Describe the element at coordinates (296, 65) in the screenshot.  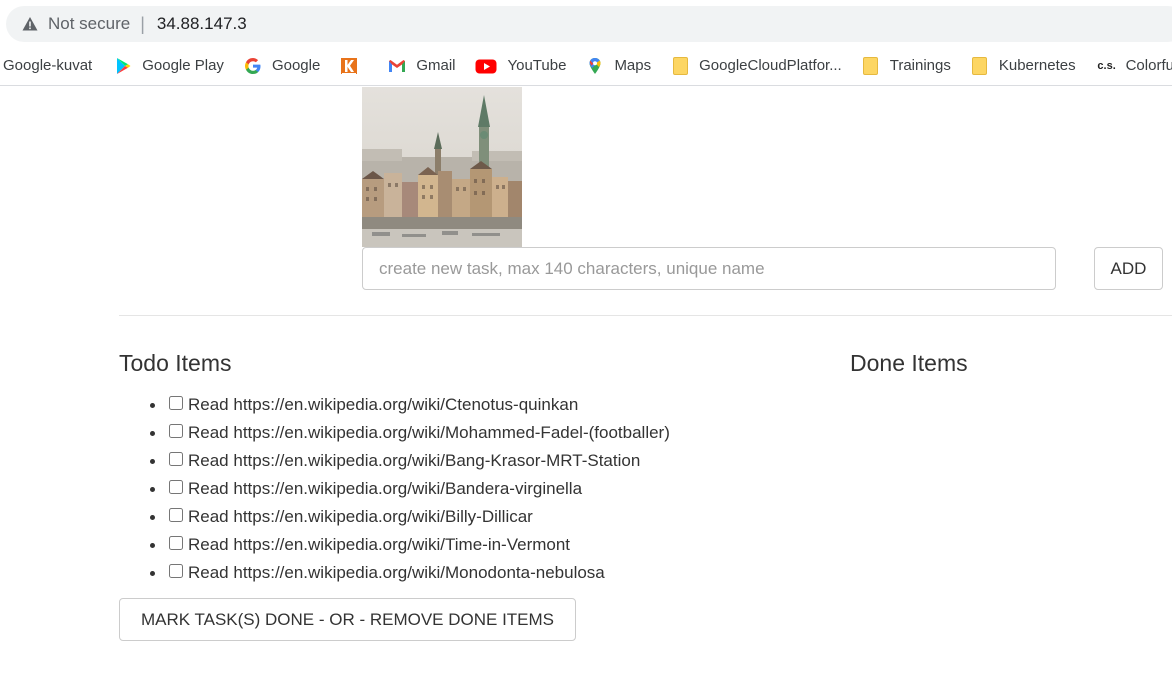
I see `bookmark-label: Google` at that location.